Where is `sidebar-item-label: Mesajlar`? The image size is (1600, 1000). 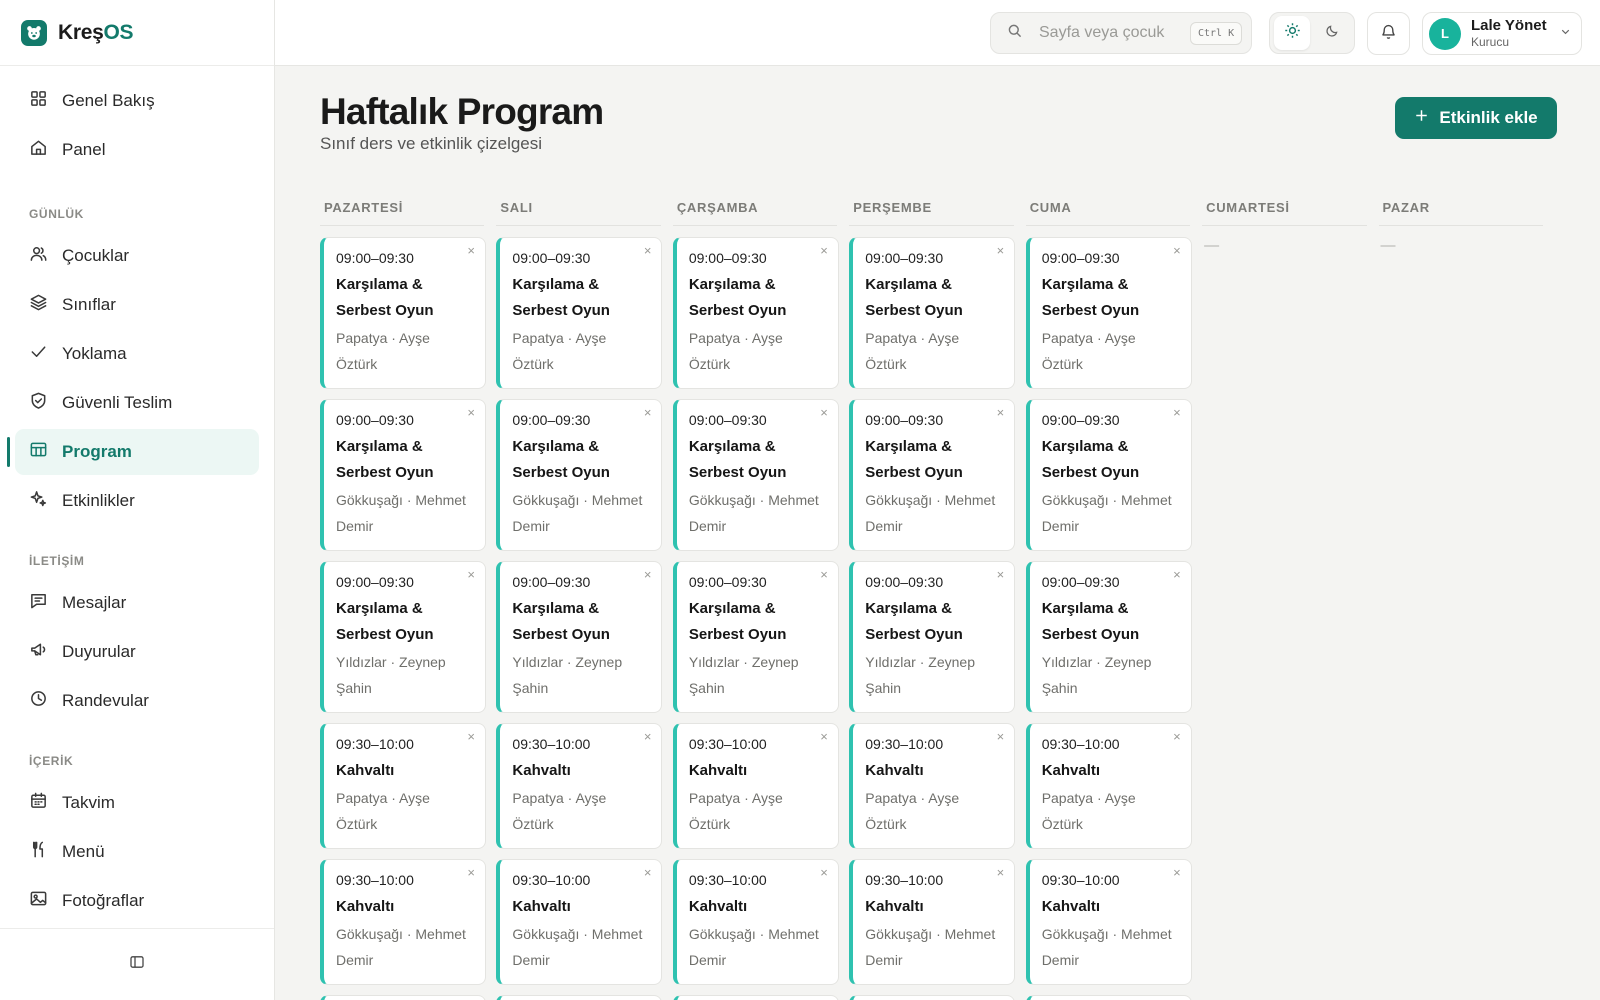 sidebar-item-label: Mesajlar is located at coordinates (94, 602).